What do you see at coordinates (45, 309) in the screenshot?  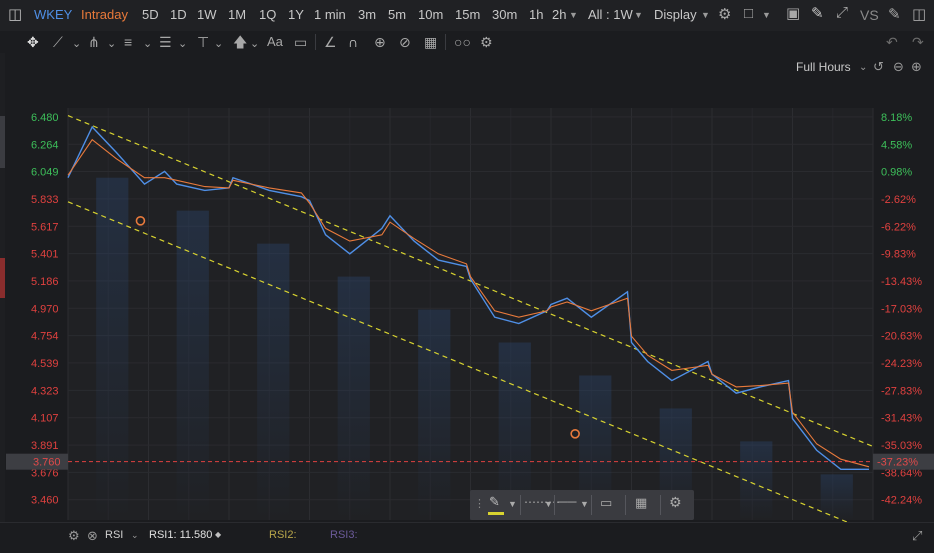 I see `y-tick-label: 4.970` at bounding box center [45, 309].